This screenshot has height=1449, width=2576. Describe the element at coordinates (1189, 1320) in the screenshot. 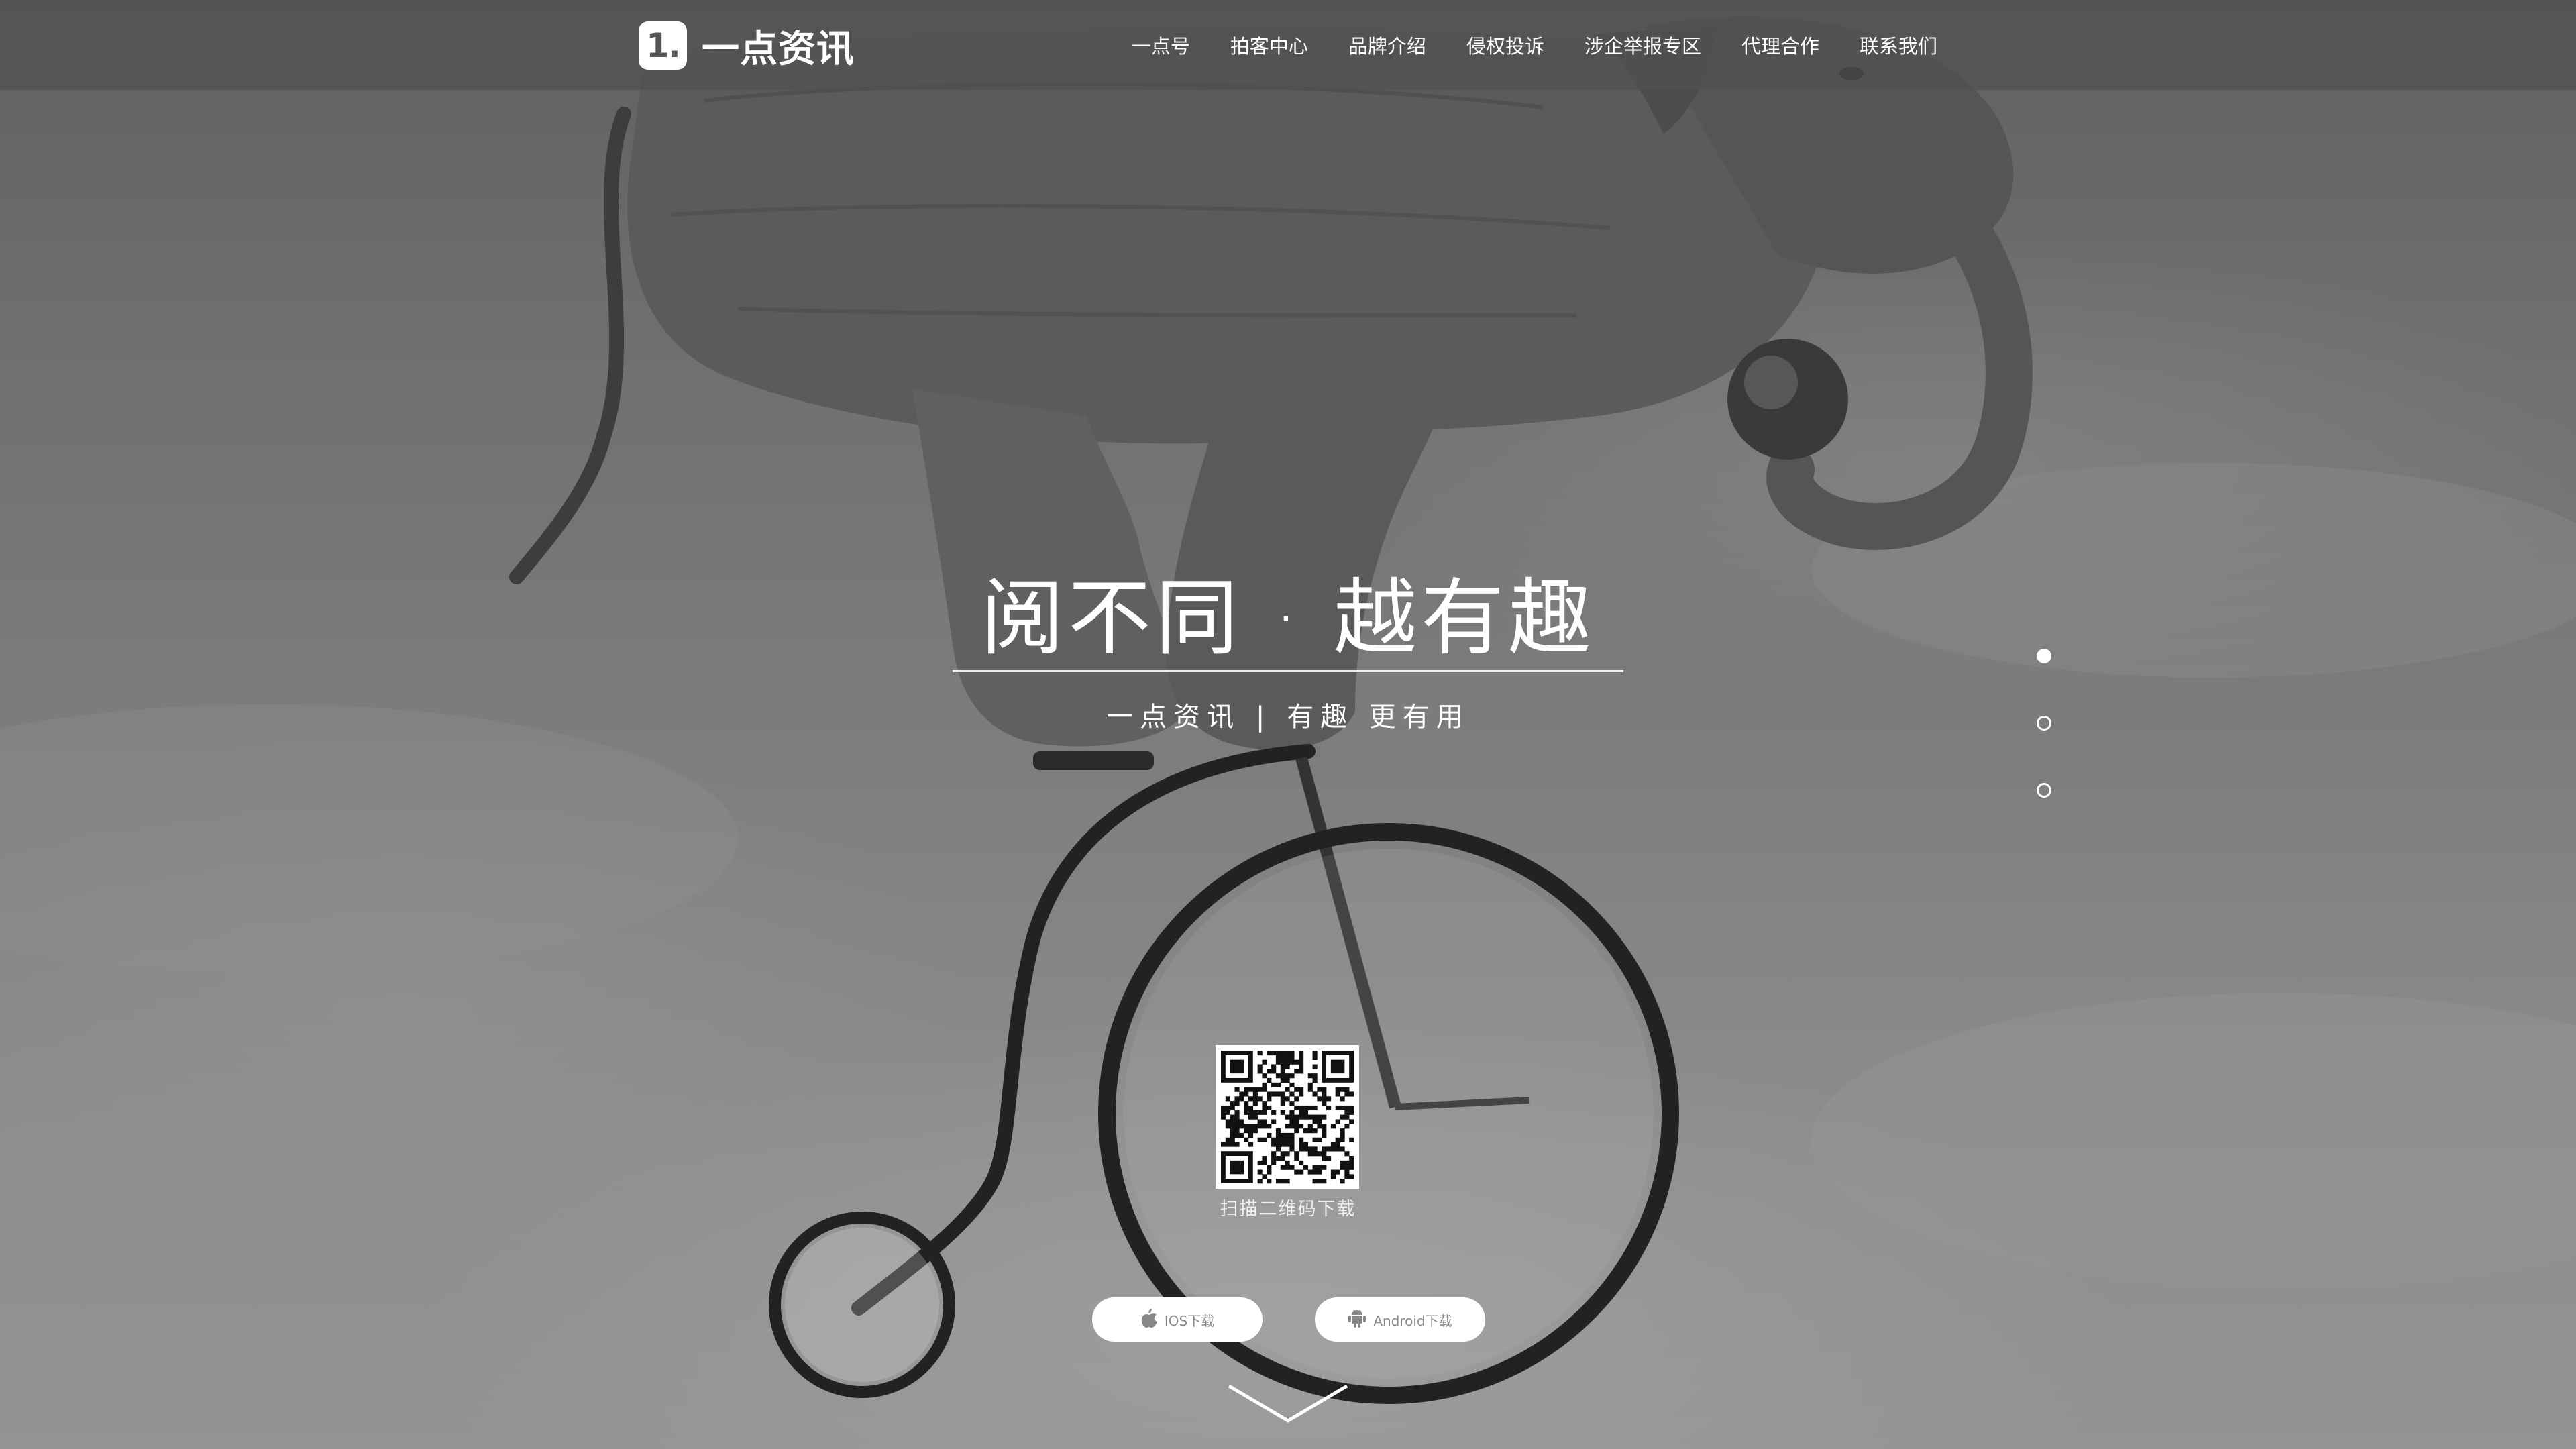

I see `ios-download-label: IOS下载` at that location.